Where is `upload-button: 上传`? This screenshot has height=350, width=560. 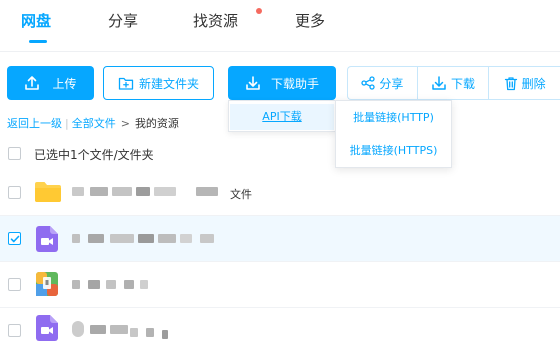
upload-button: 上传 is located at coordinates (50, 83).